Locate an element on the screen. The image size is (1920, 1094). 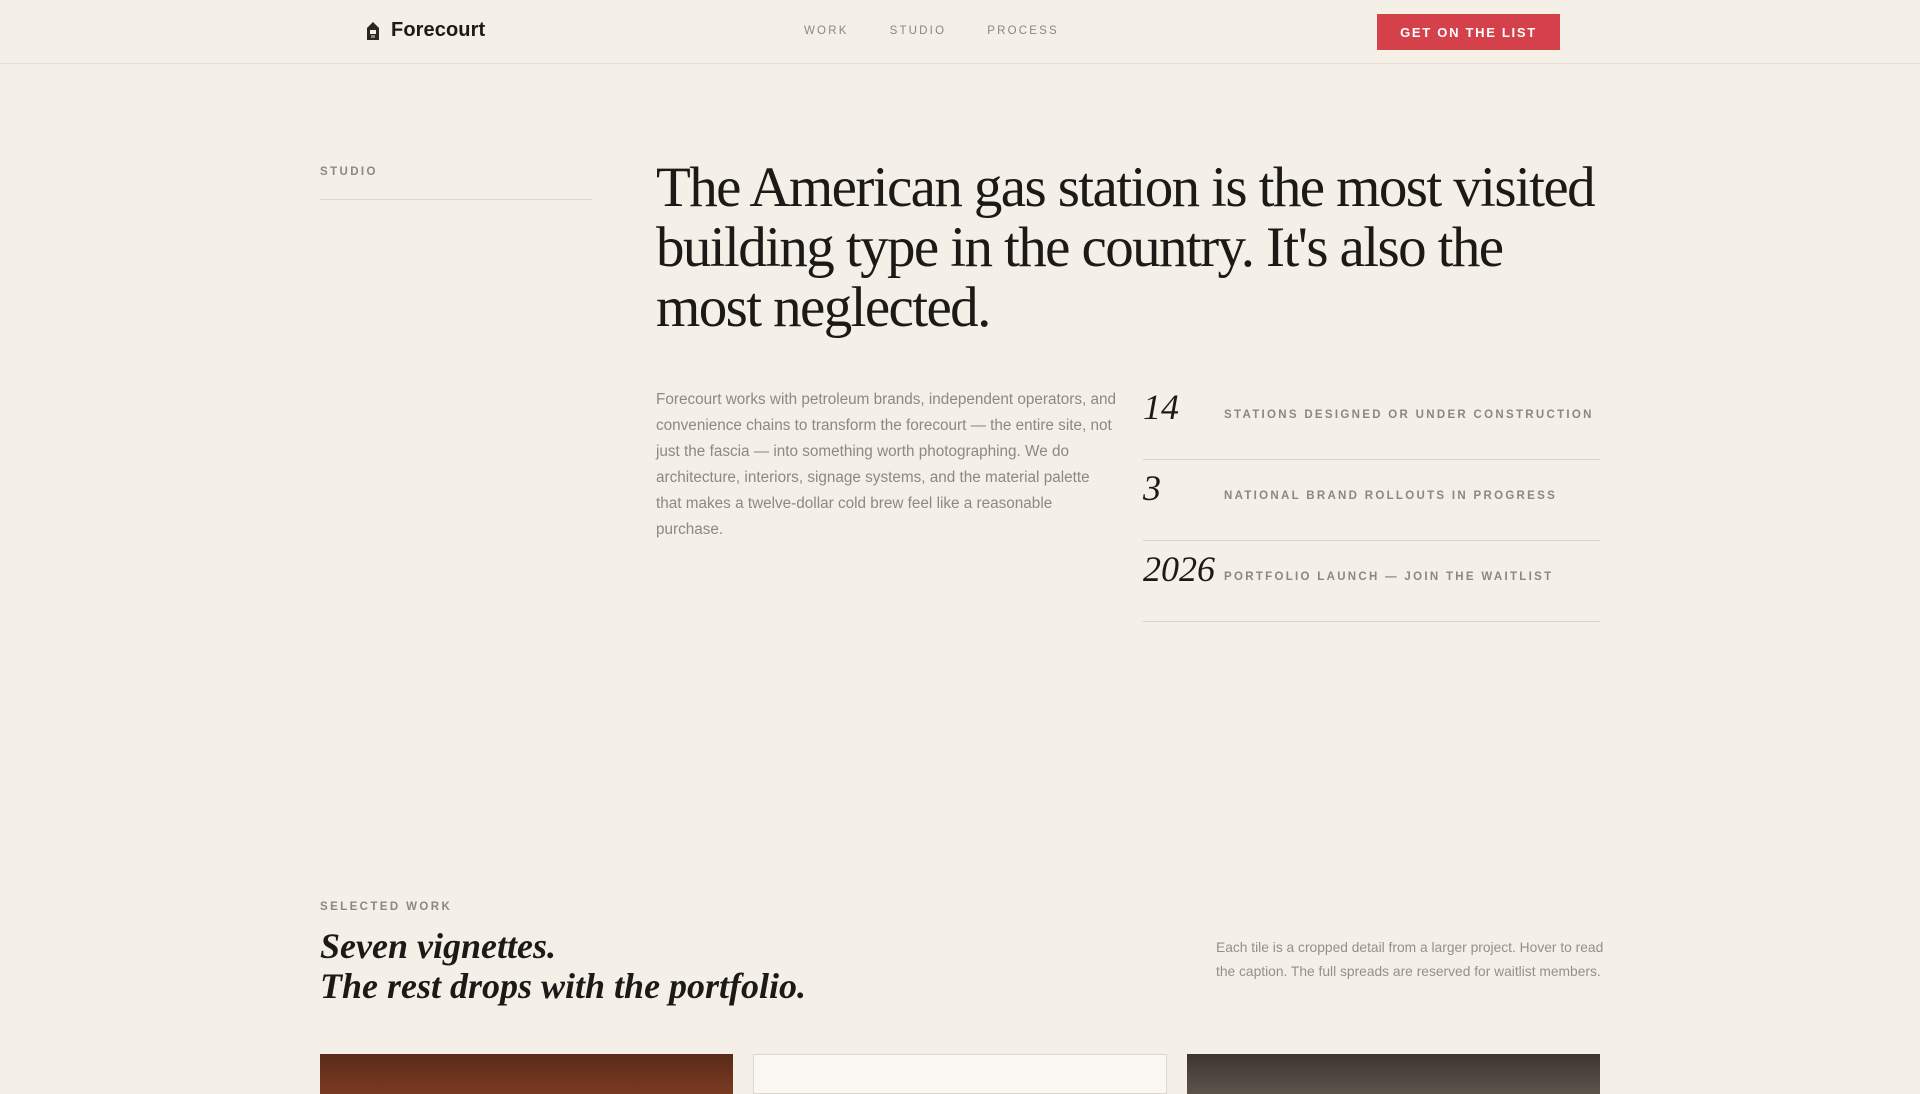
stat-row: 3 NATIONAL BRAND ROLLOUTS IN PROGRESS is located at coordinates (1371, 500).